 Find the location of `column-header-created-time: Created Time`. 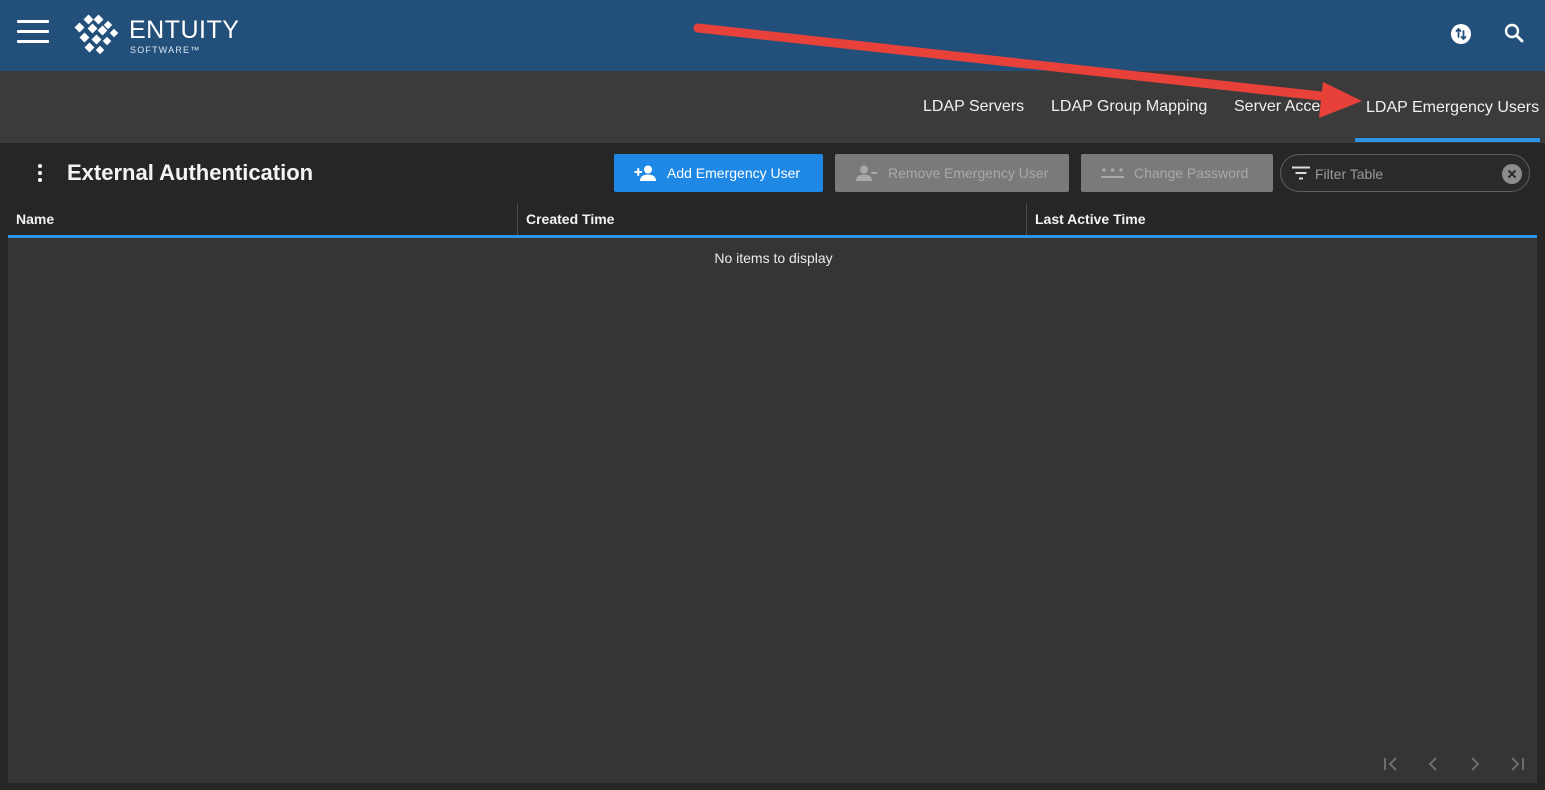

column-header-created-time: Created Time is located at coordinates (772, 219).